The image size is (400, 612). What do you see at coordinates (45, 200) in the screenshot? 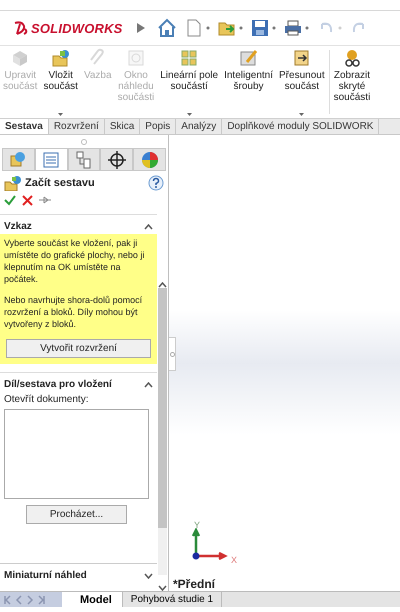
I see `pin-icon` at bounding box center [45, 200].